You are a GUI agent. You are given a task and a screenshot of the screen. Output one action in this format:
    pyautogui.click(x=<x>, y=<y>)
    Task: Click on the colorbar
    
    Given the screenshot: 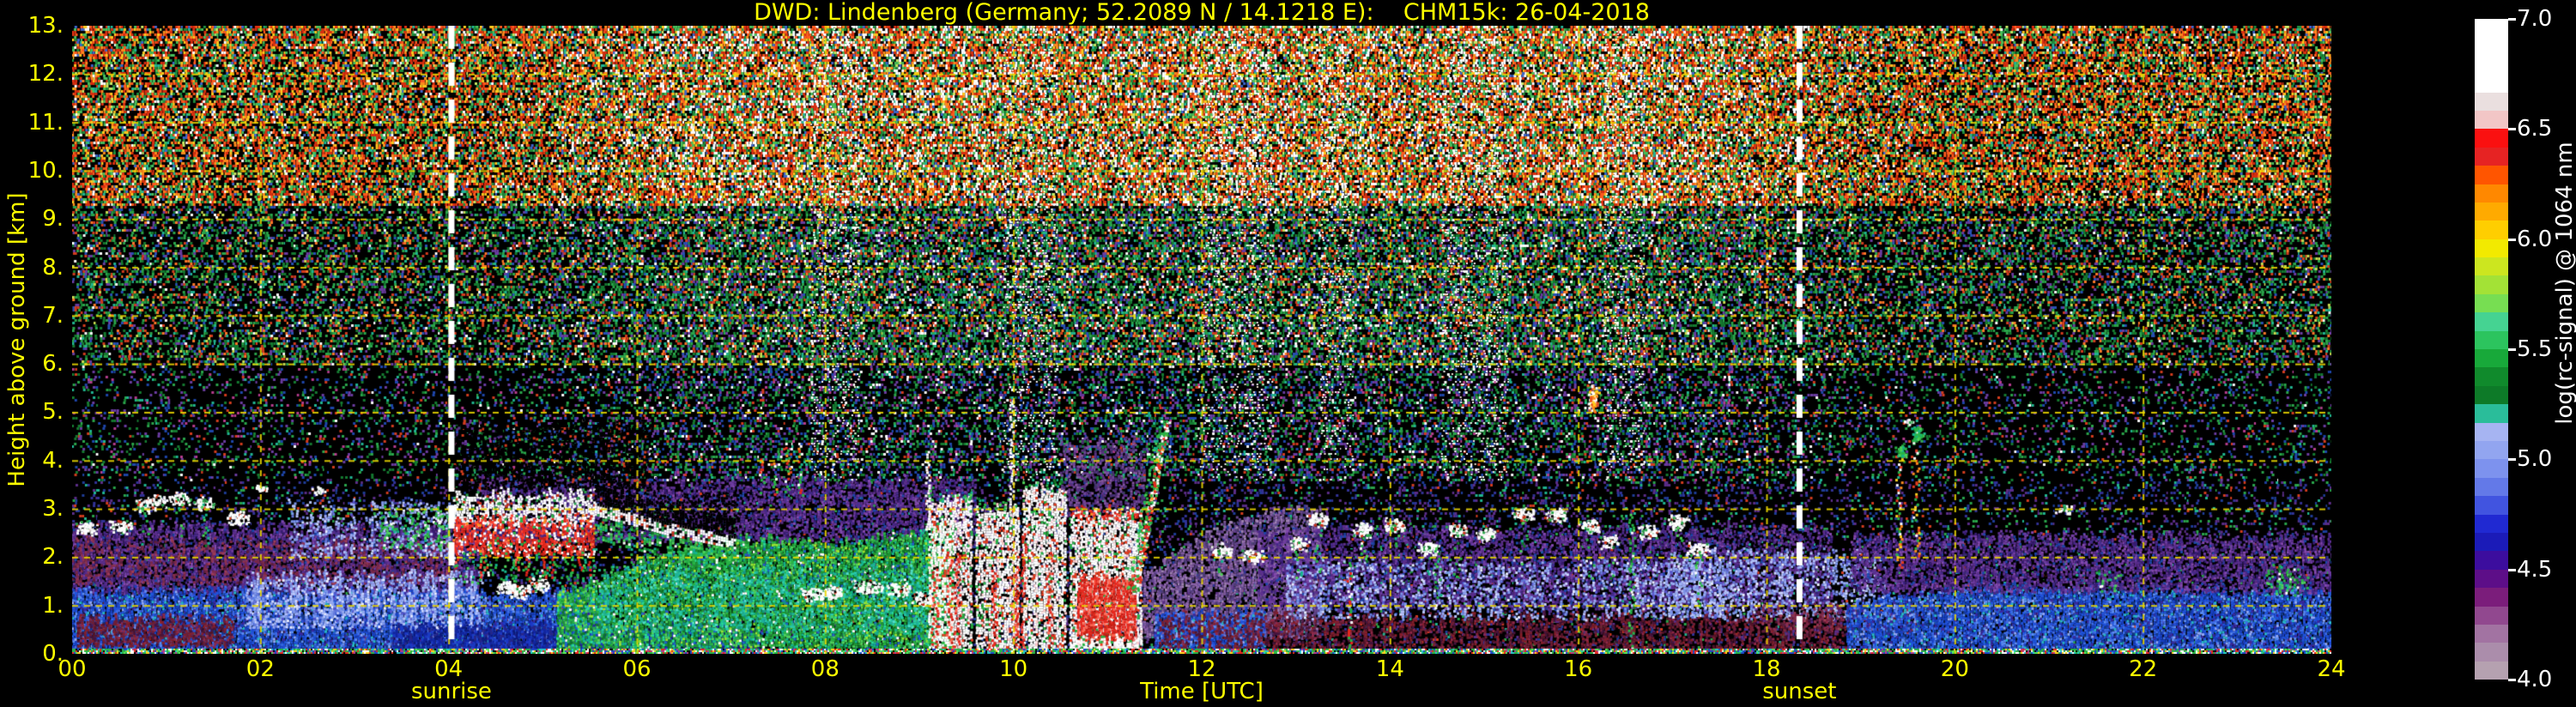 What is the action you would take?
    pyautogui.click(x=2491, y=349)
    